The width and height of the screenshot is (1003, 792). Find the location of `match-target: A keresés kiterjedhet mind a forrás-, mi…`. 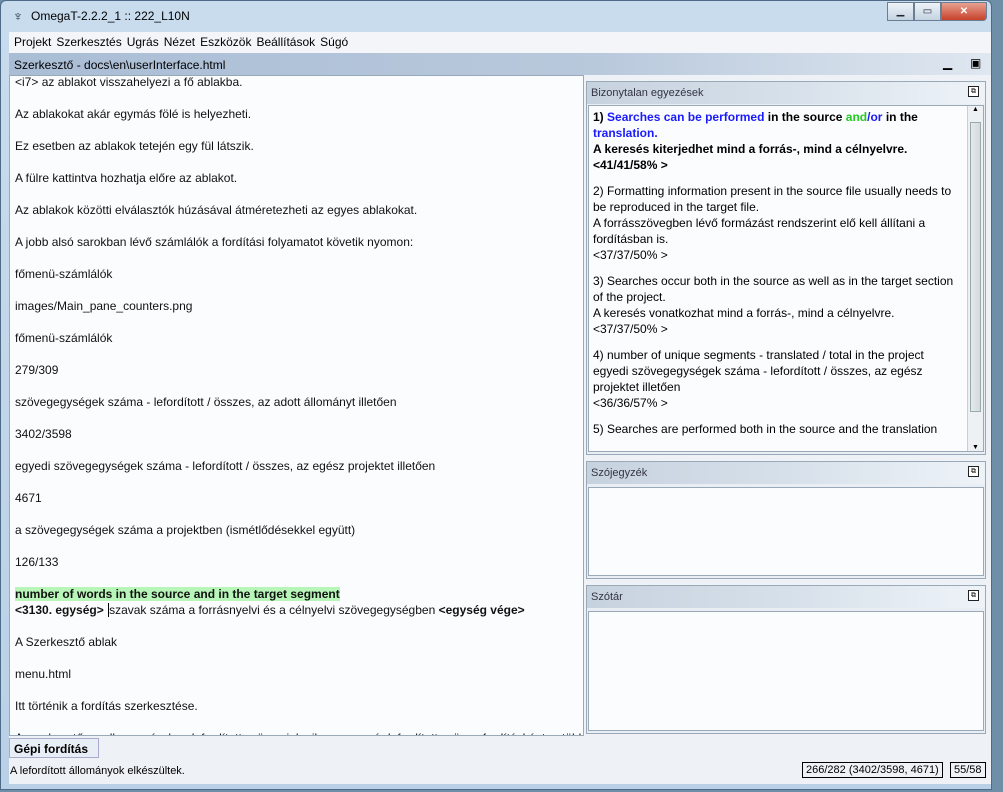

match-target: A keresés kiterjedhet mind a forrás-, mi… is located at coordinates (750, 149).